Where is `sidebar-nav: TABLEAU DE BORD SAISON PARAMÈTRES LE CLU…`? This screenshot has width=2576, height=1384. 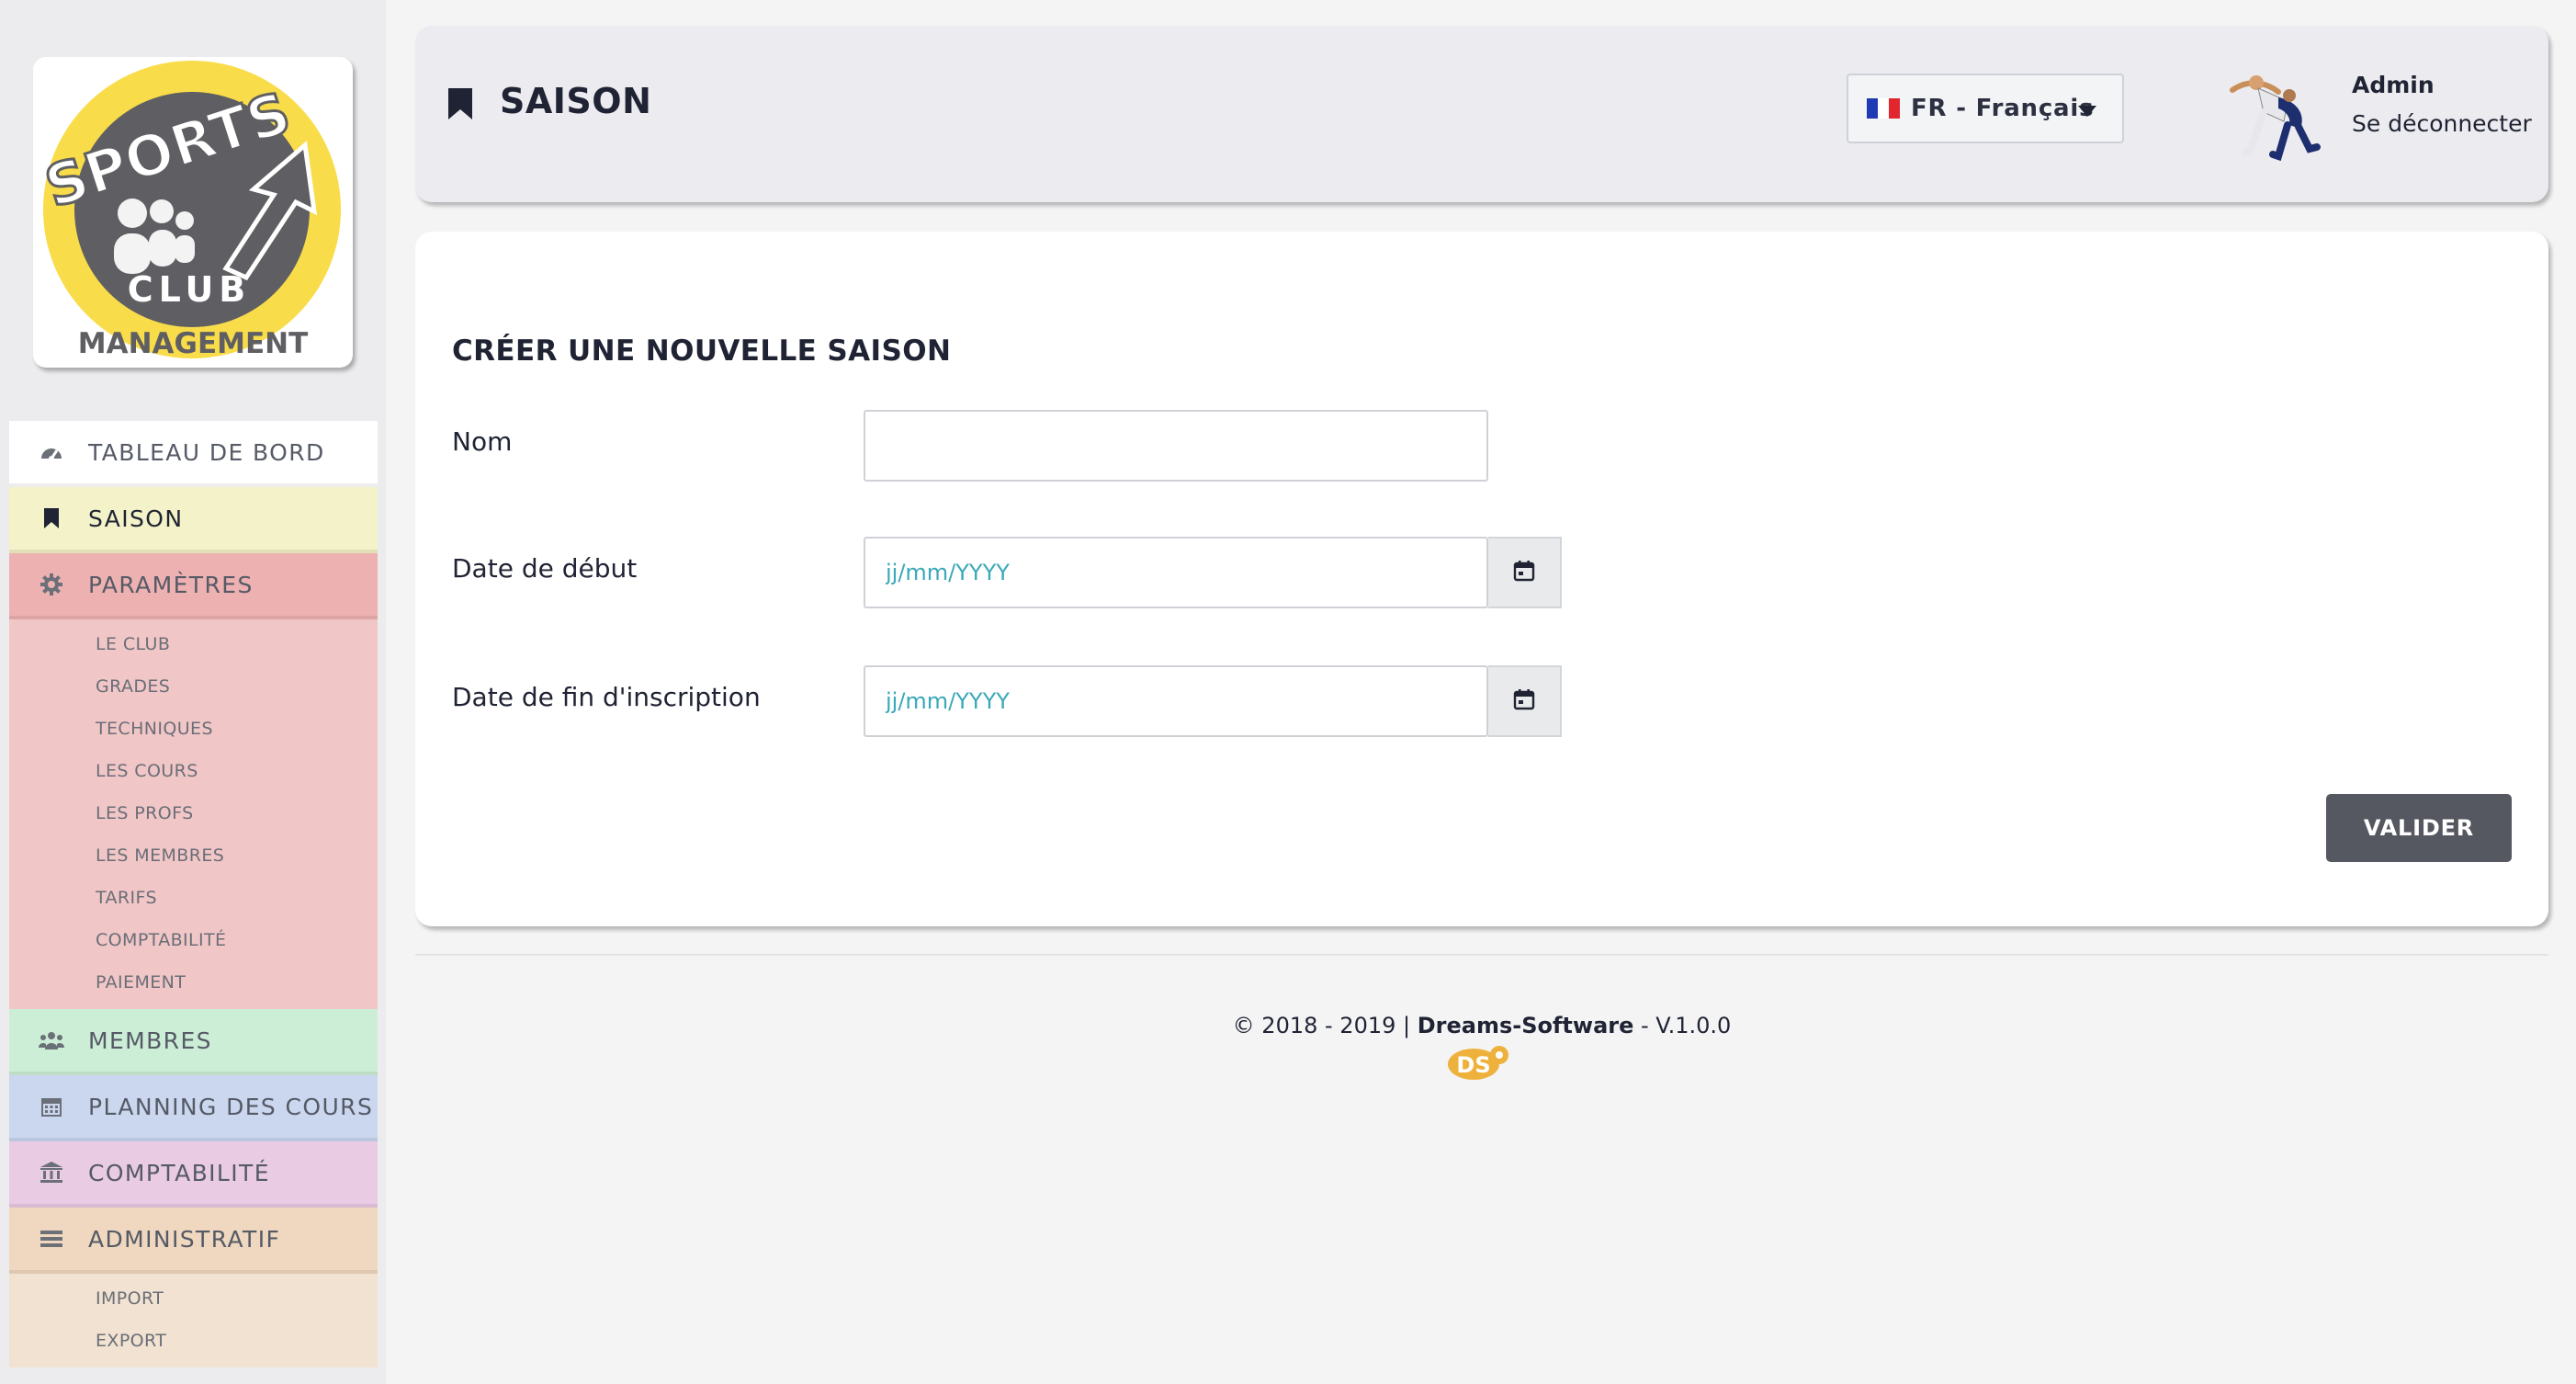 sidebar-nav: TABLEAU DE BORD SAISON PARAMÈTRES LE CLU… is located at coordinates (193, 894).